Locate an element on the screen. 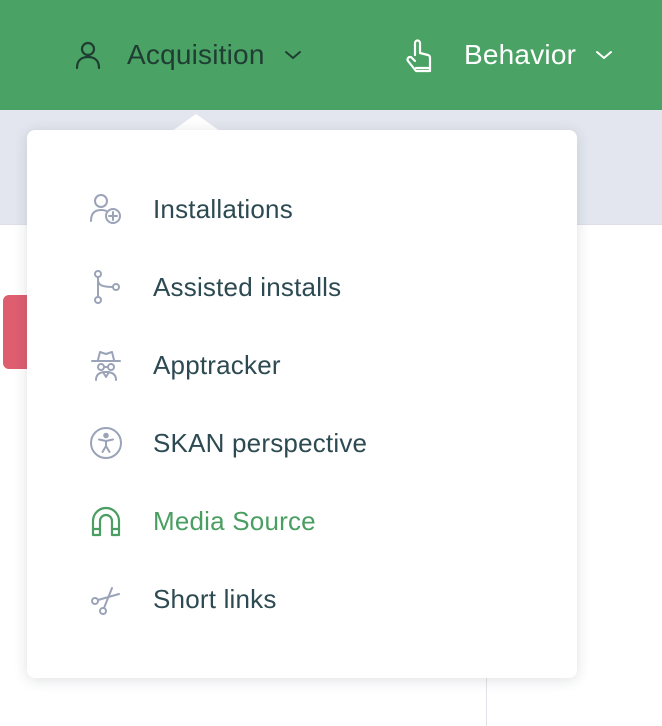  menu-item-label: Apptracker is located at coordinates (217, 364).